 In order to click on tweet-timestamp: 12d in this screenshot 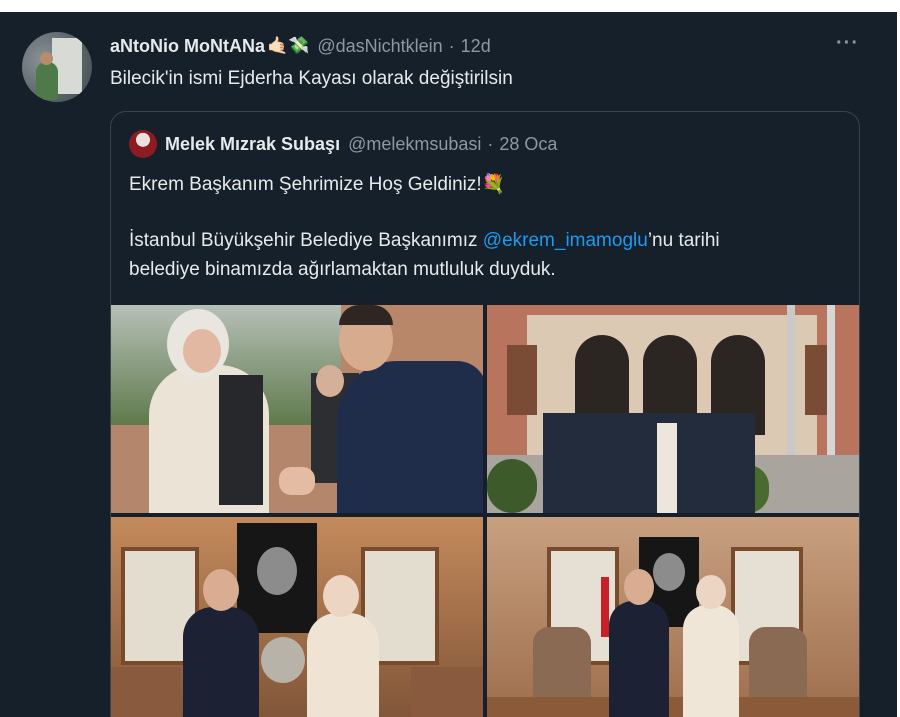, I will do `click(476, 46)`.